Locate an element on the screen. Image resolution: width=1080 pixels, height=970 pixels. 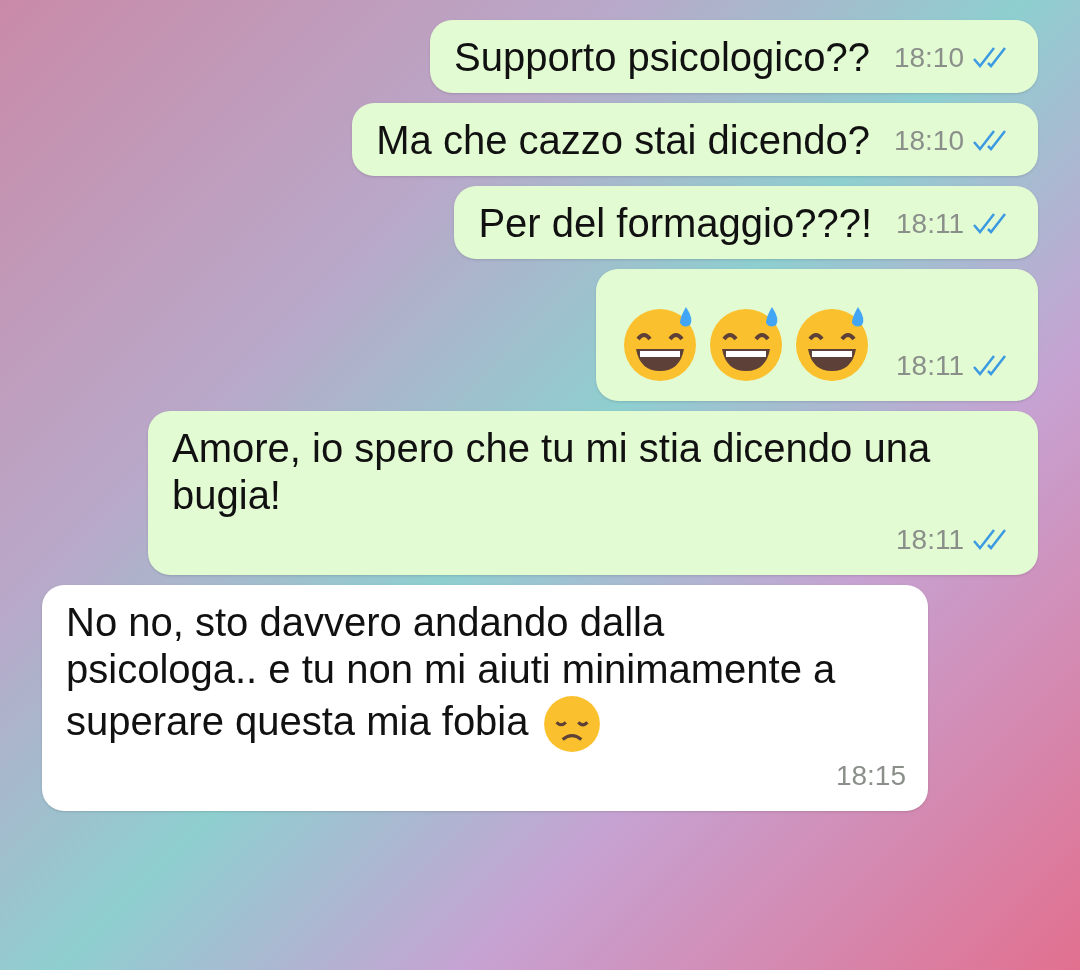
message-text: Supporto psicologico?? is located at coordinates (662, 57).